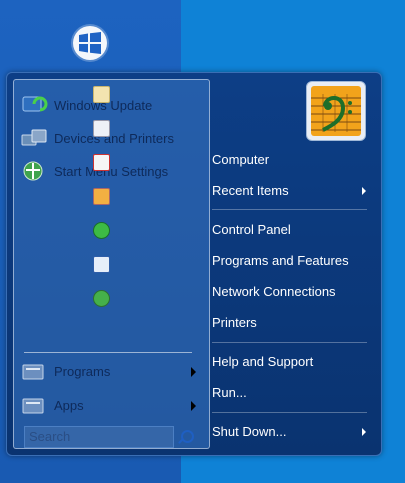 This screenshot has width=405, height=483. Describe the element at coordinates (292, 362) in the screenshot. I see `menu-item-help-and-support: Help and Support` at that location.